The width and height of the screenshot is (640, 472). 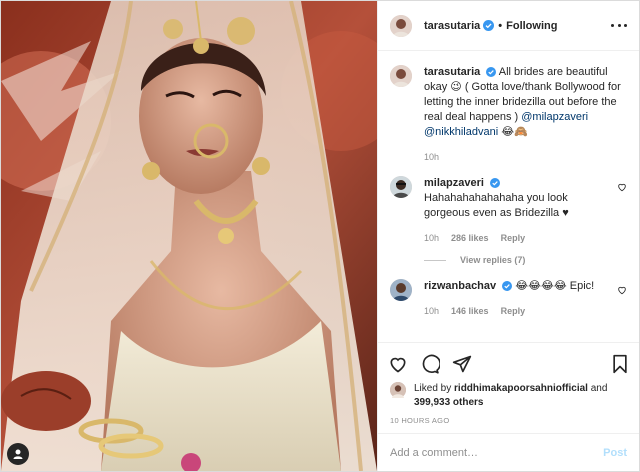 I want to click on comment-username: milapzaveri, so click(x=454, y=183).